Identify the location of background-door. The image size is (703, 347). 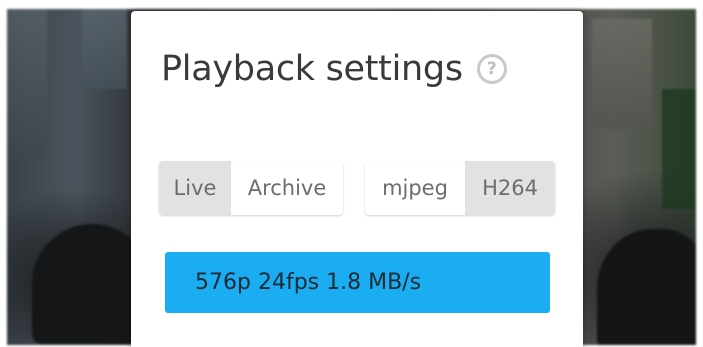
(104, 49).